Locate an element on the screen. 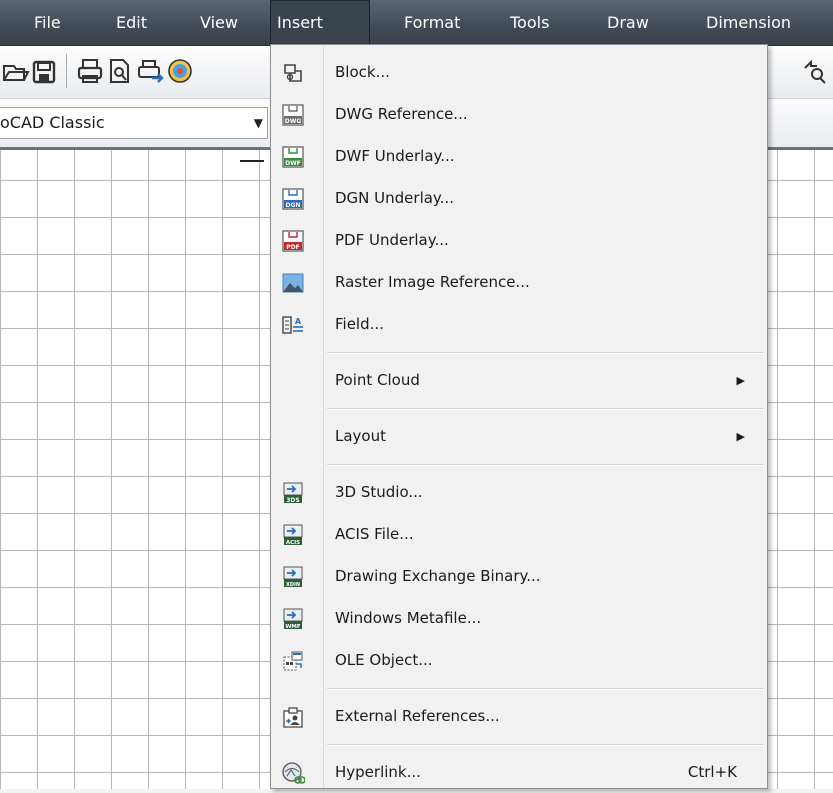 Image resolution: width=833 pixels, height=793 pixels. workspace-selected-value: oCAD Classic is located at coordinates (52, 122).